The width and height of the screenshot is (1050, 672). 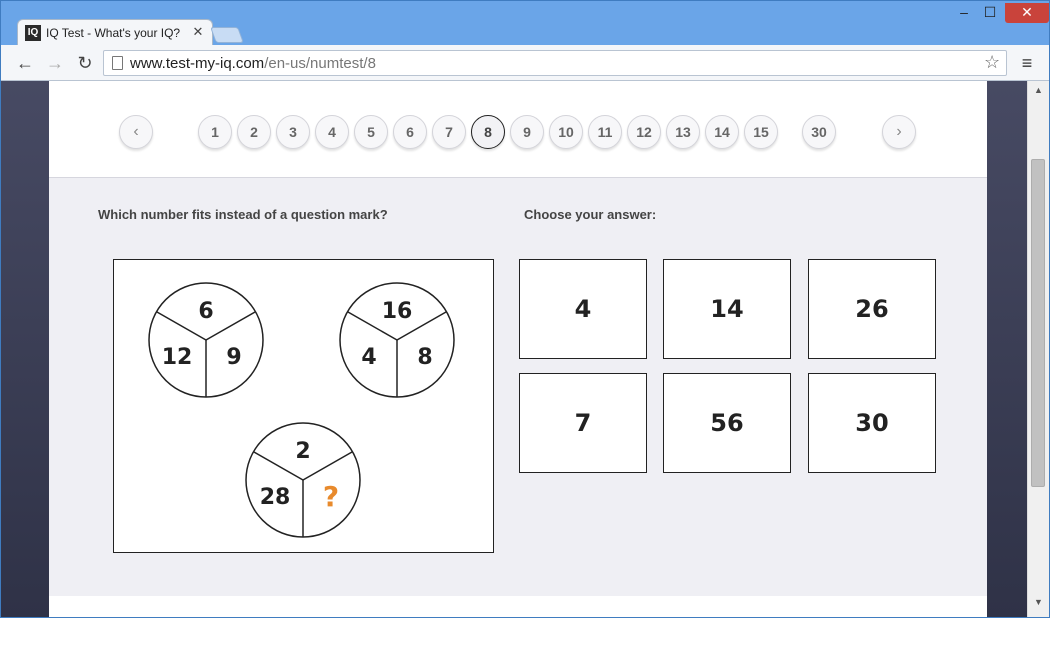 I want to click on pager-page-10: 10, so click(x=566, y=132).